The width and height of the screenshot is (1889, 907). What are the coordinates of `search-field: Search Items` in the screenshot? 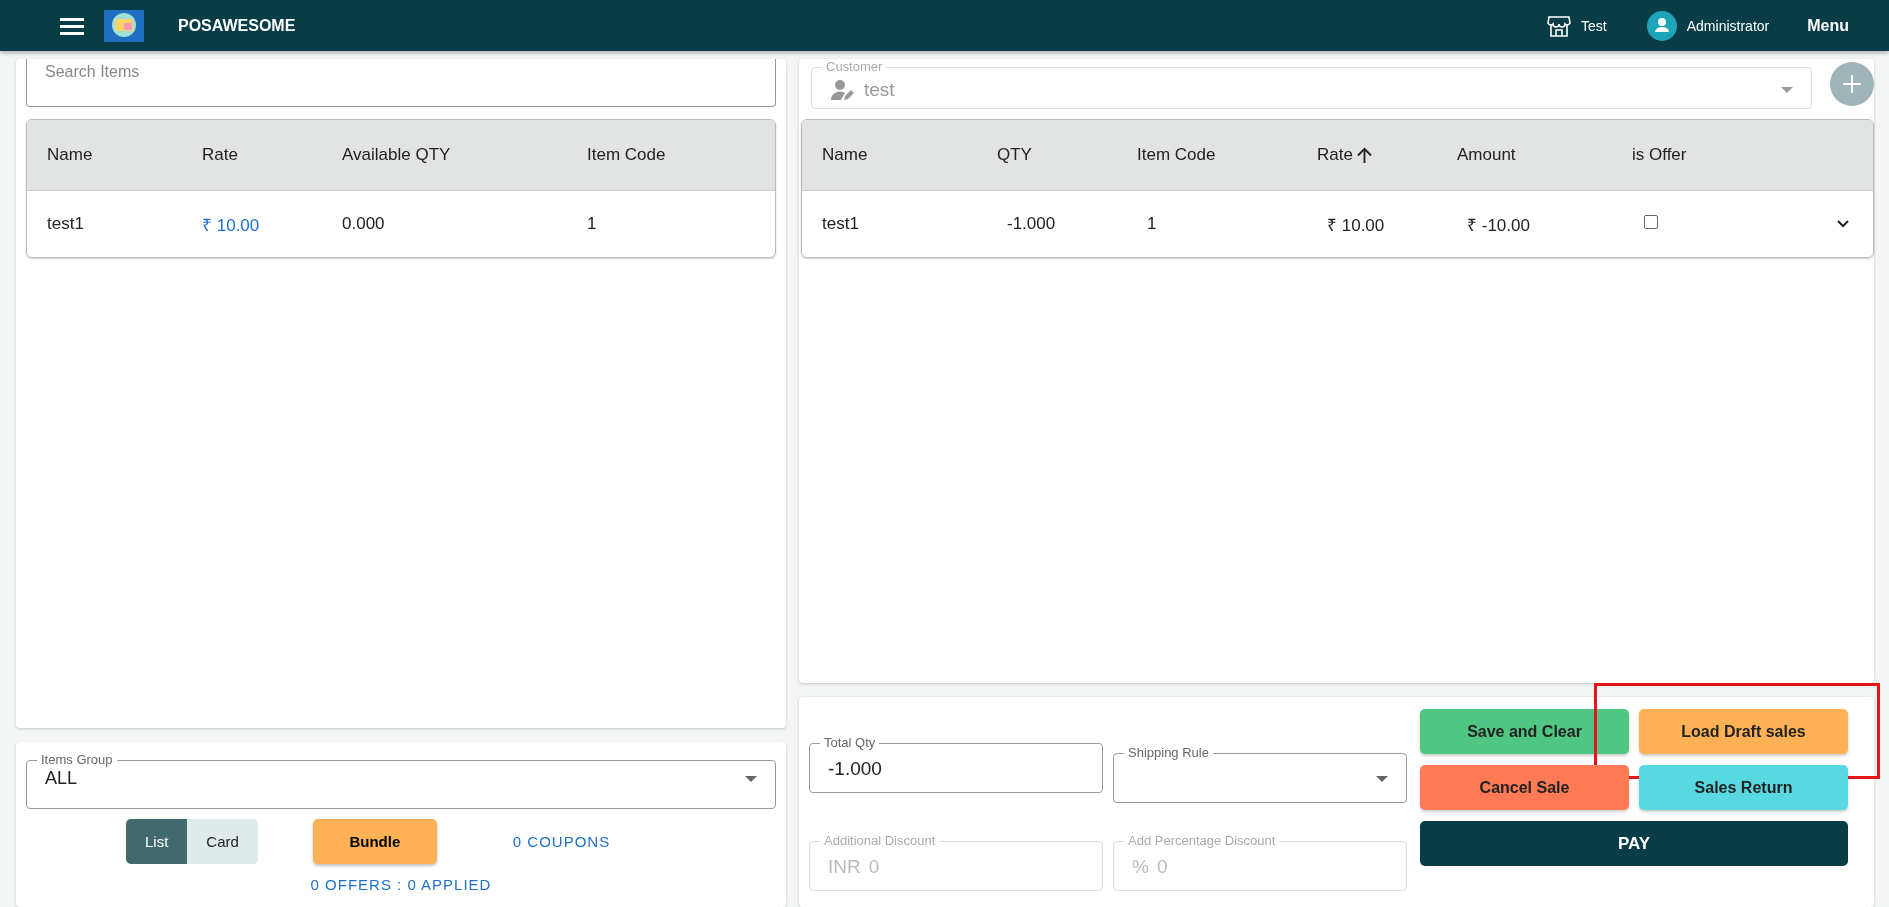 It's located at (401, 83).